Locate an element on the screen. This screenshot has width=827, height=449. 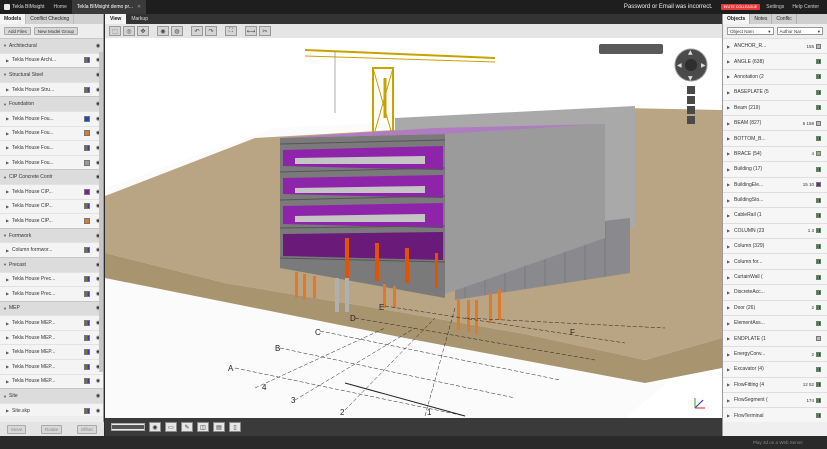
orbit-icon: ◎ is located at coordinates (129, 31).